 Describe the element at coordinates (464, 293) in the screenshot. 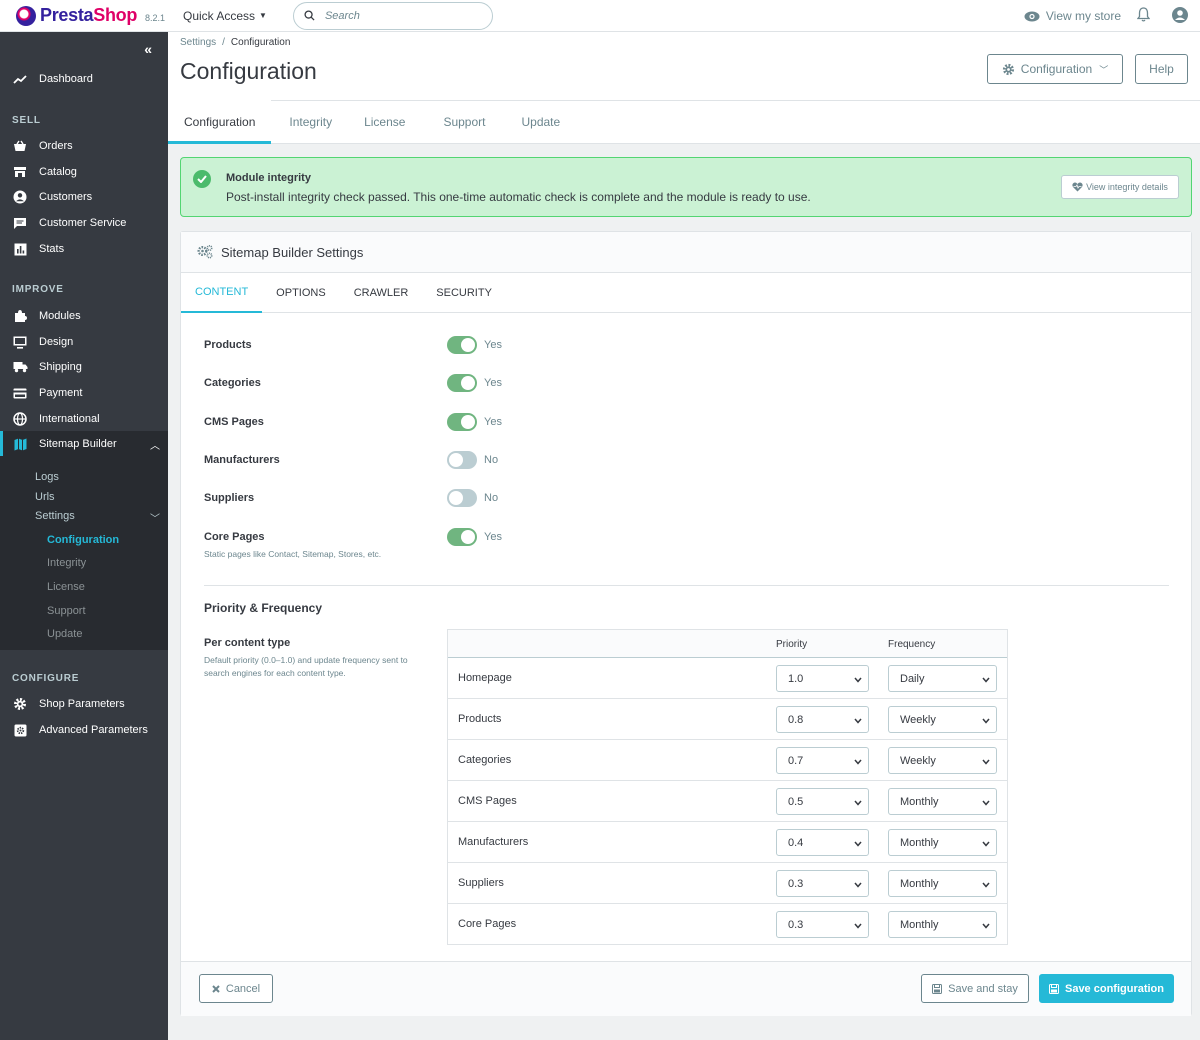

I see `subtab-security: SECURITY` at that location.